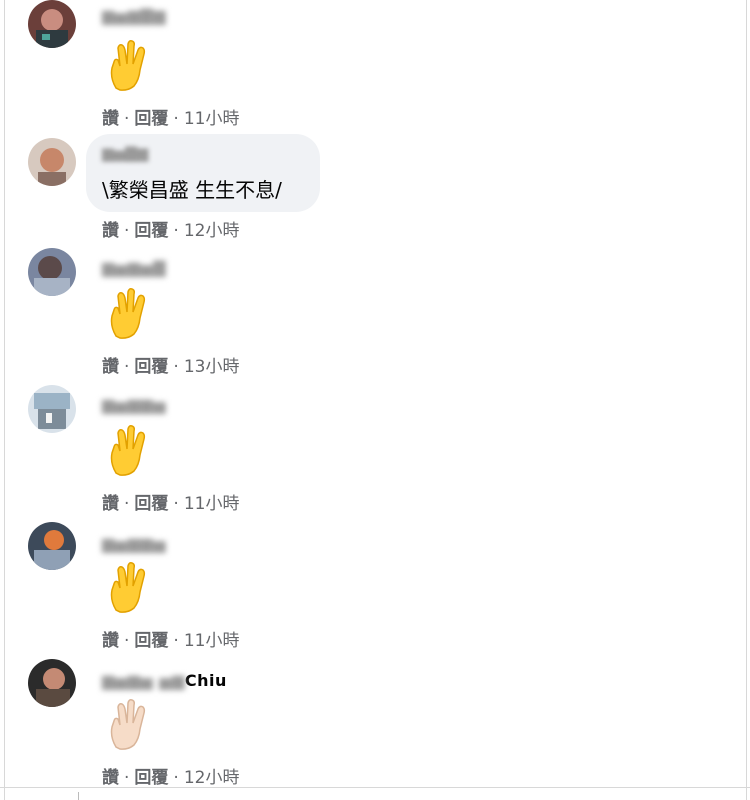 The image size is (750, 800). Describe the element at coordinates (170, 364) in the screenshot. I see `comment-actions: 讚 · 回覆 · 13小時` at that location.